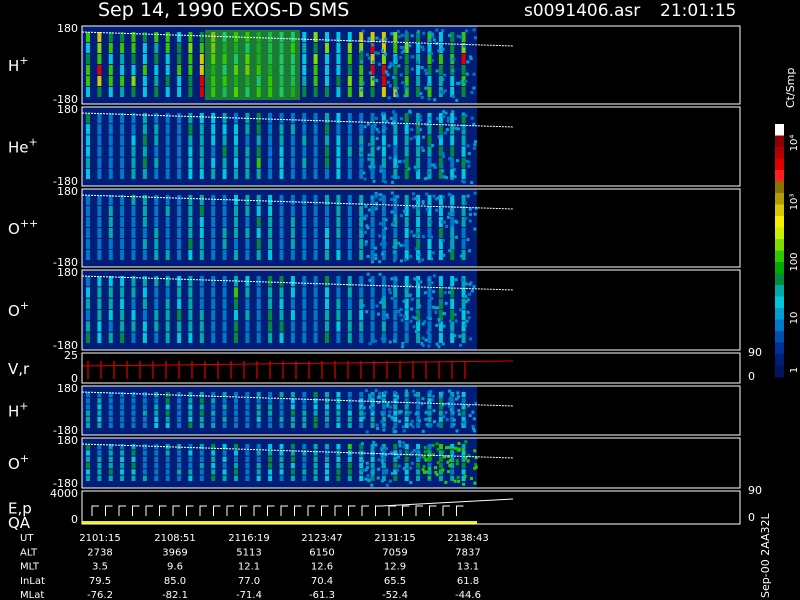 Image resolution: width=800 pixels, height=600 pixels. Describe the element at coordinates (100, 567) in the screenshot. I see `ephemeris-cell: 3.5` at that location.